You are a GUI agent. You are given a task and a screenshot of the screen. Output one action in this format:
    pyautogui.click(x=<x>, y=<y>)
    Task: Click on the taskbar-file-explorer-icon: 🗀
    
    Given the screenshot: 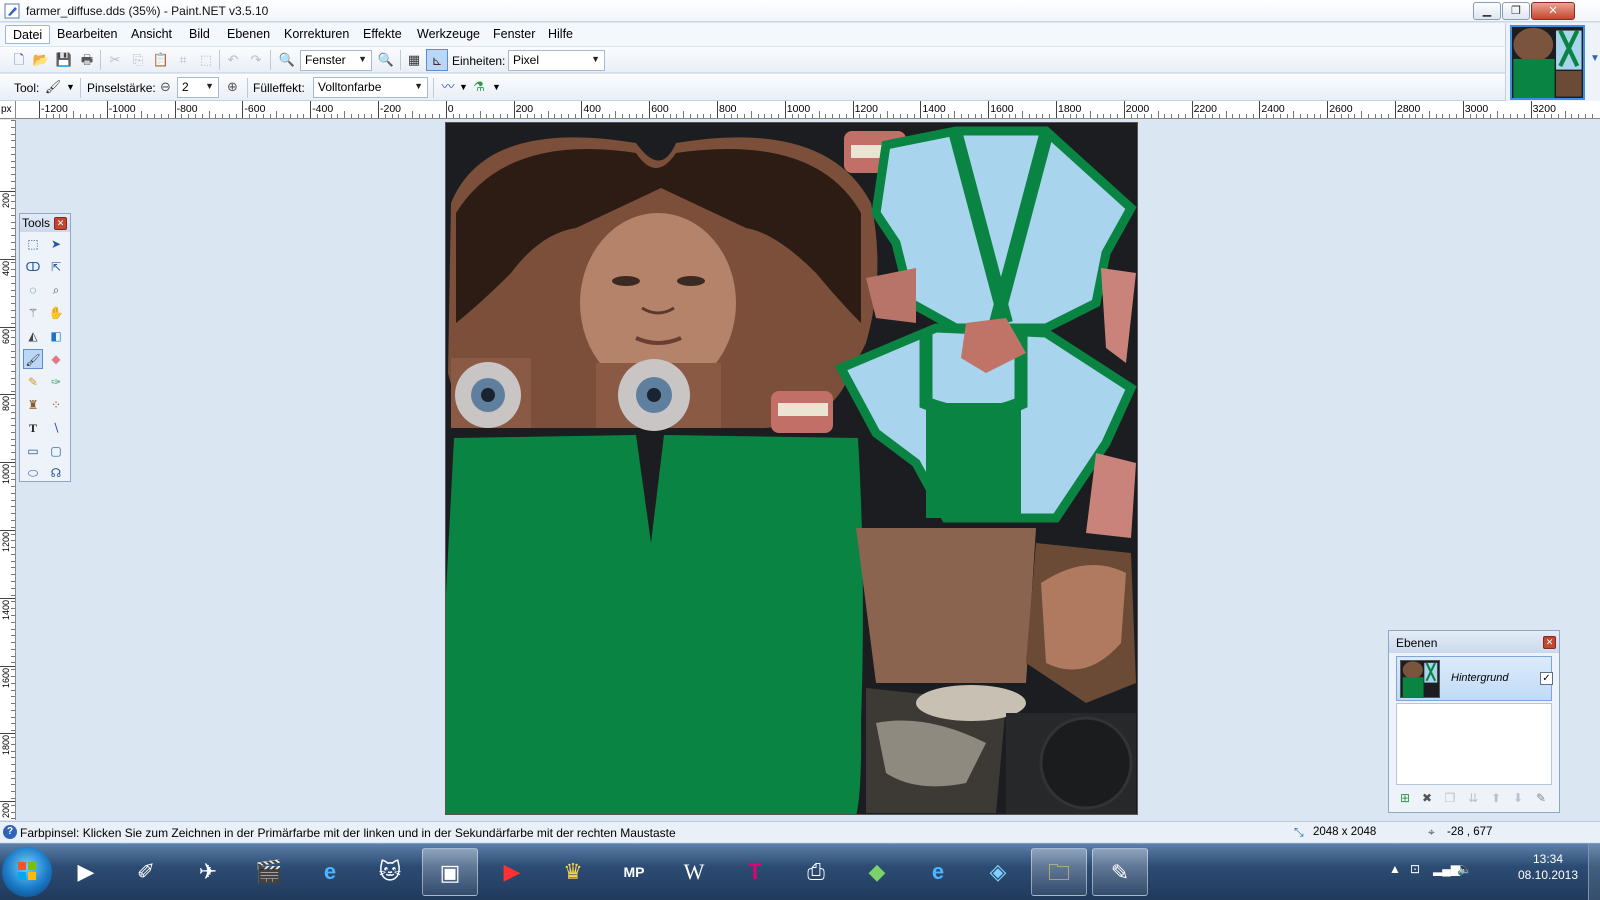 What is the action you would take?
    pyautogui.click(x=1059, y=872)
    